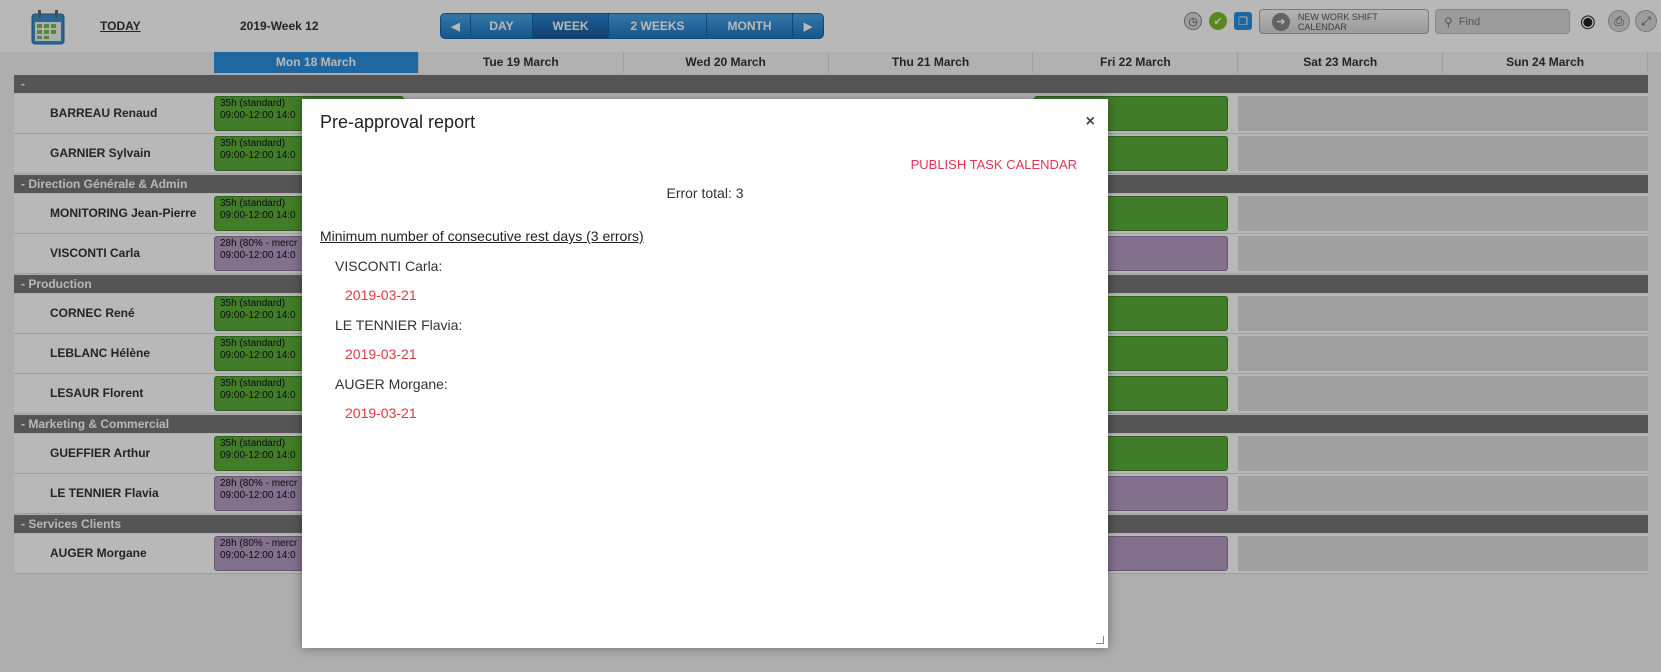  Describe the element at coordinates (391, 384) in the screenshot. I see `error-employee-name: AUGER Morgane:` at that location.